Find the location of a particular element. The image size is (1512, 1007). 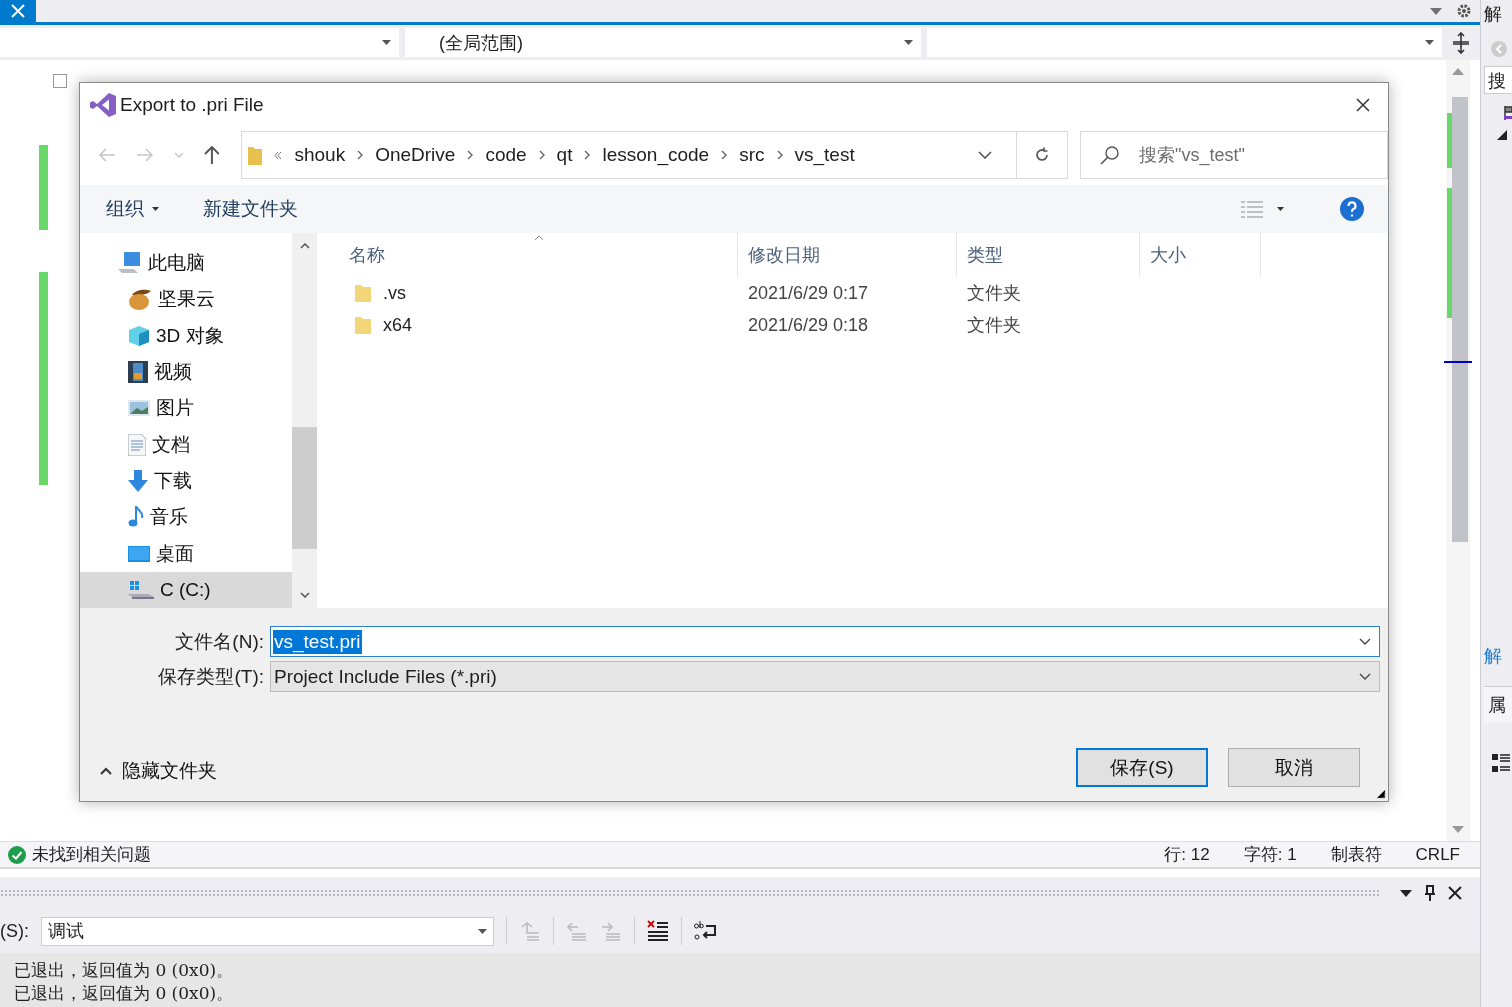

column-header: 类型 is located at coordinates (1048, 255).